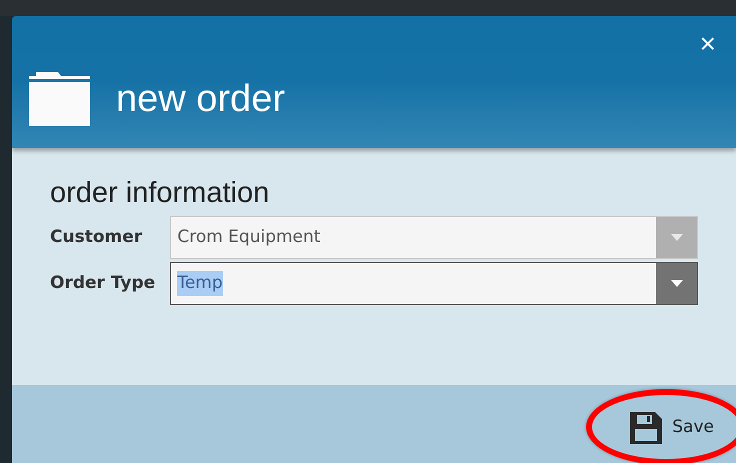 The image size is (736, 463). I want to click on field-label: Customer, so click(97, 237).